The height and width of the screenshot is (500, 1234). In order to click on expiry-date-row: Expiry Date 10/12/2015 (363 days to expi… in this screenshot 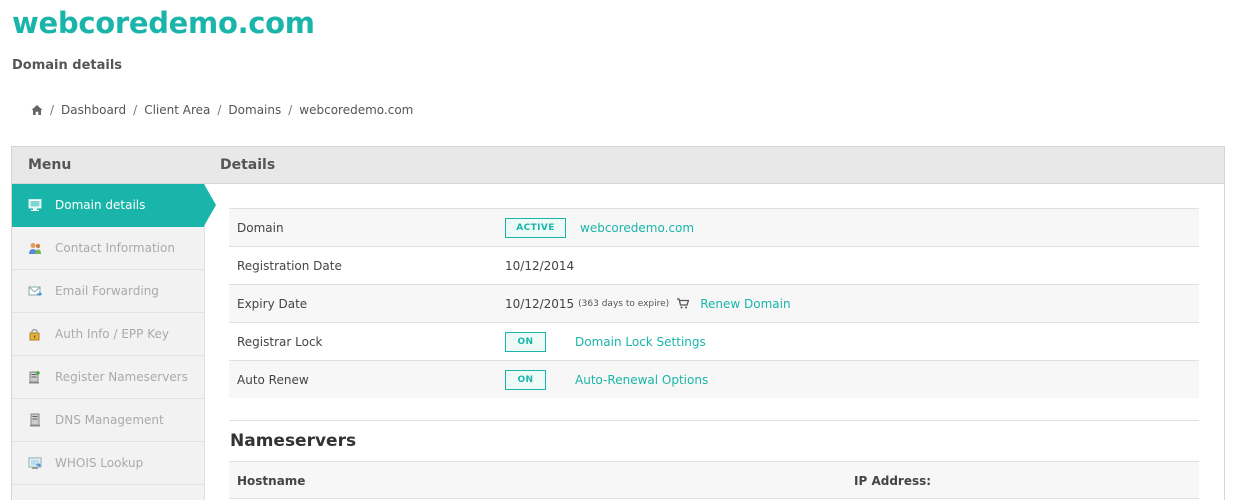, I will do `click(714, 303)`.